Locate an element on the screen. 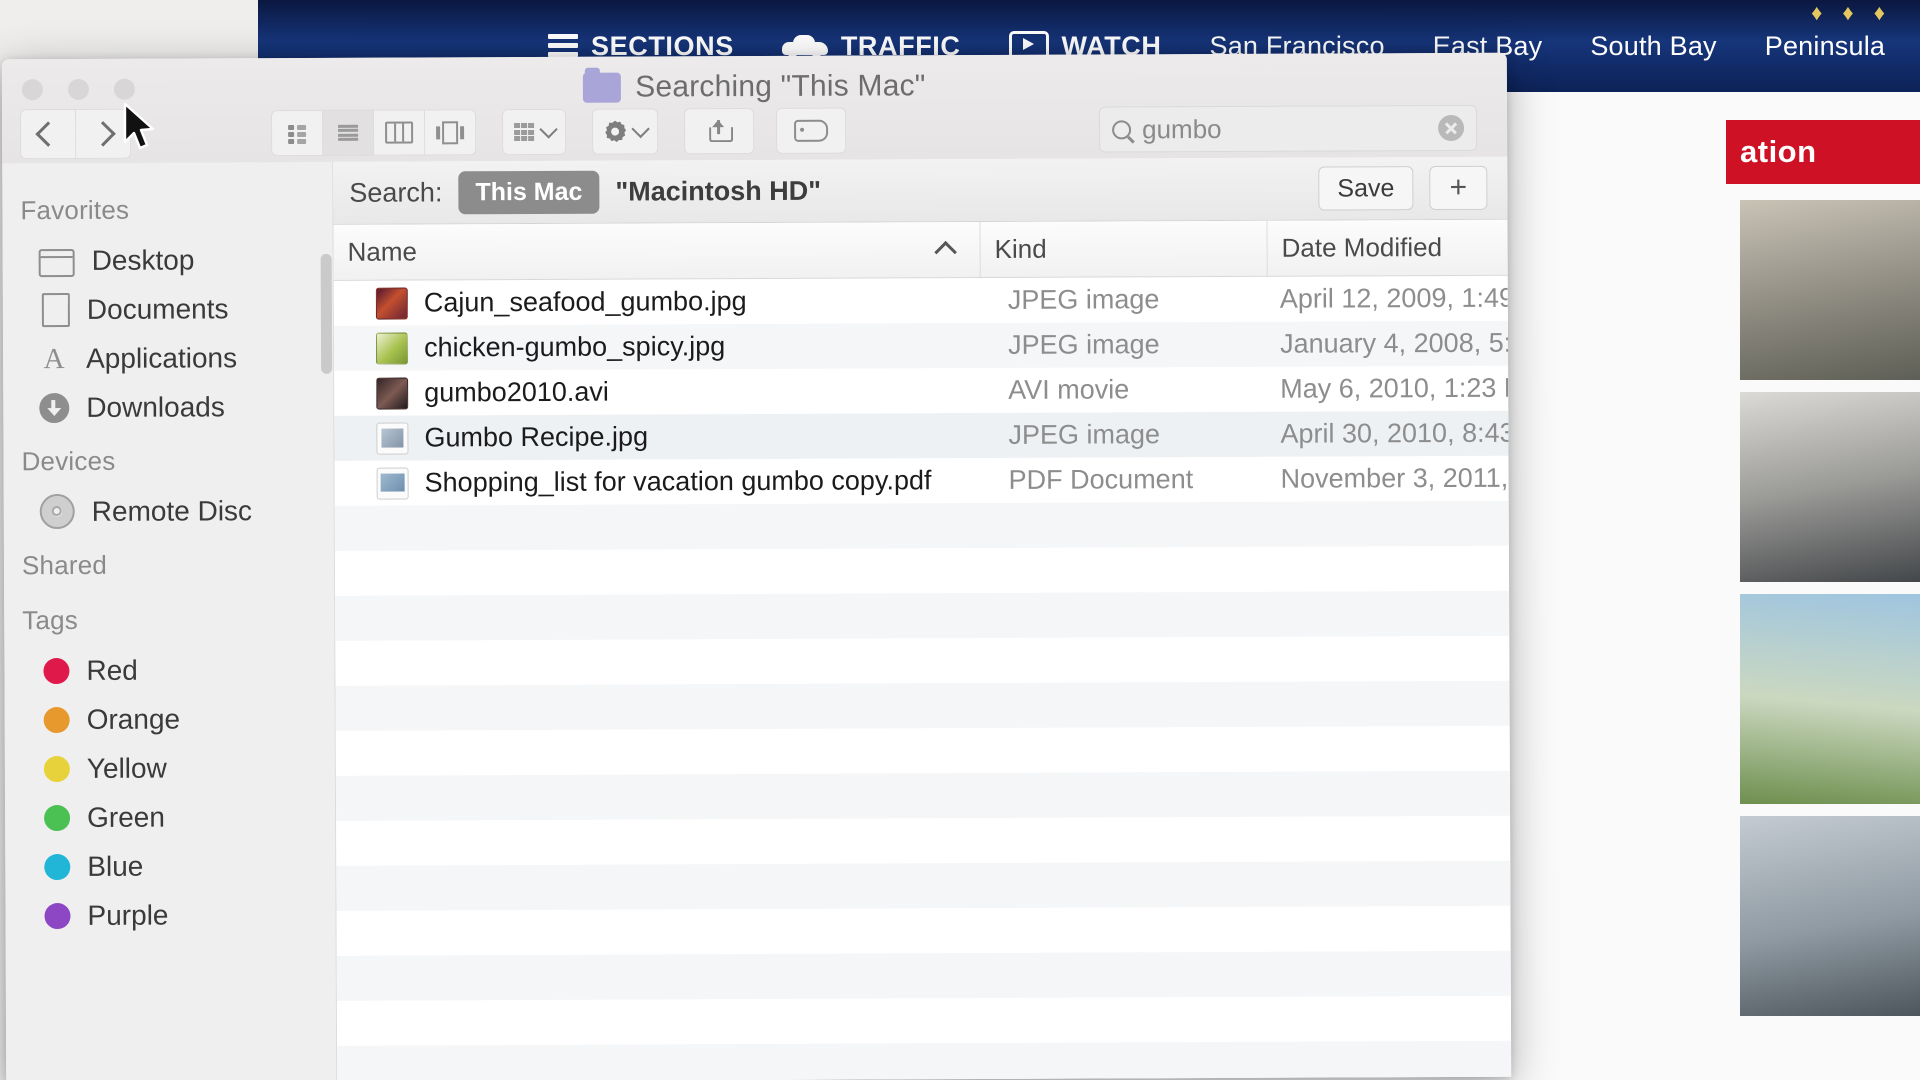  share-group is located at coordinates (719, 131).